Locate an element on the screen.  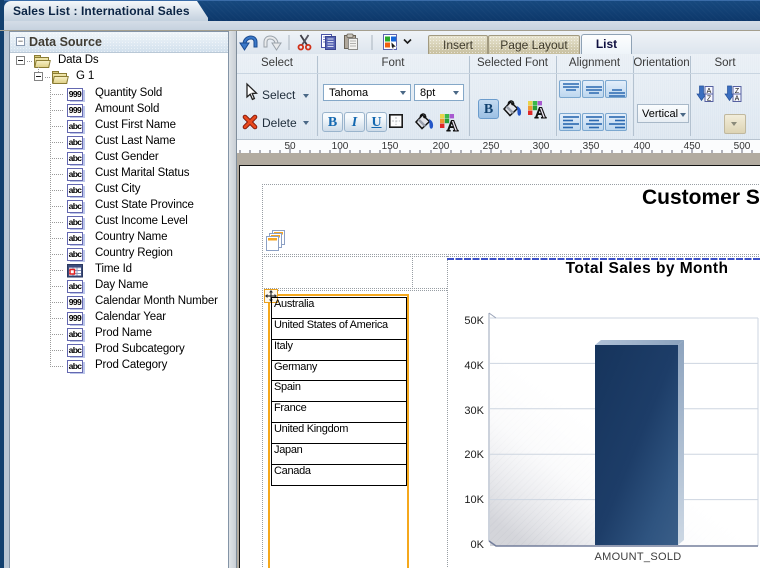
svg-text: AMOUNT_SOLD is located at coordinates (637, 557).